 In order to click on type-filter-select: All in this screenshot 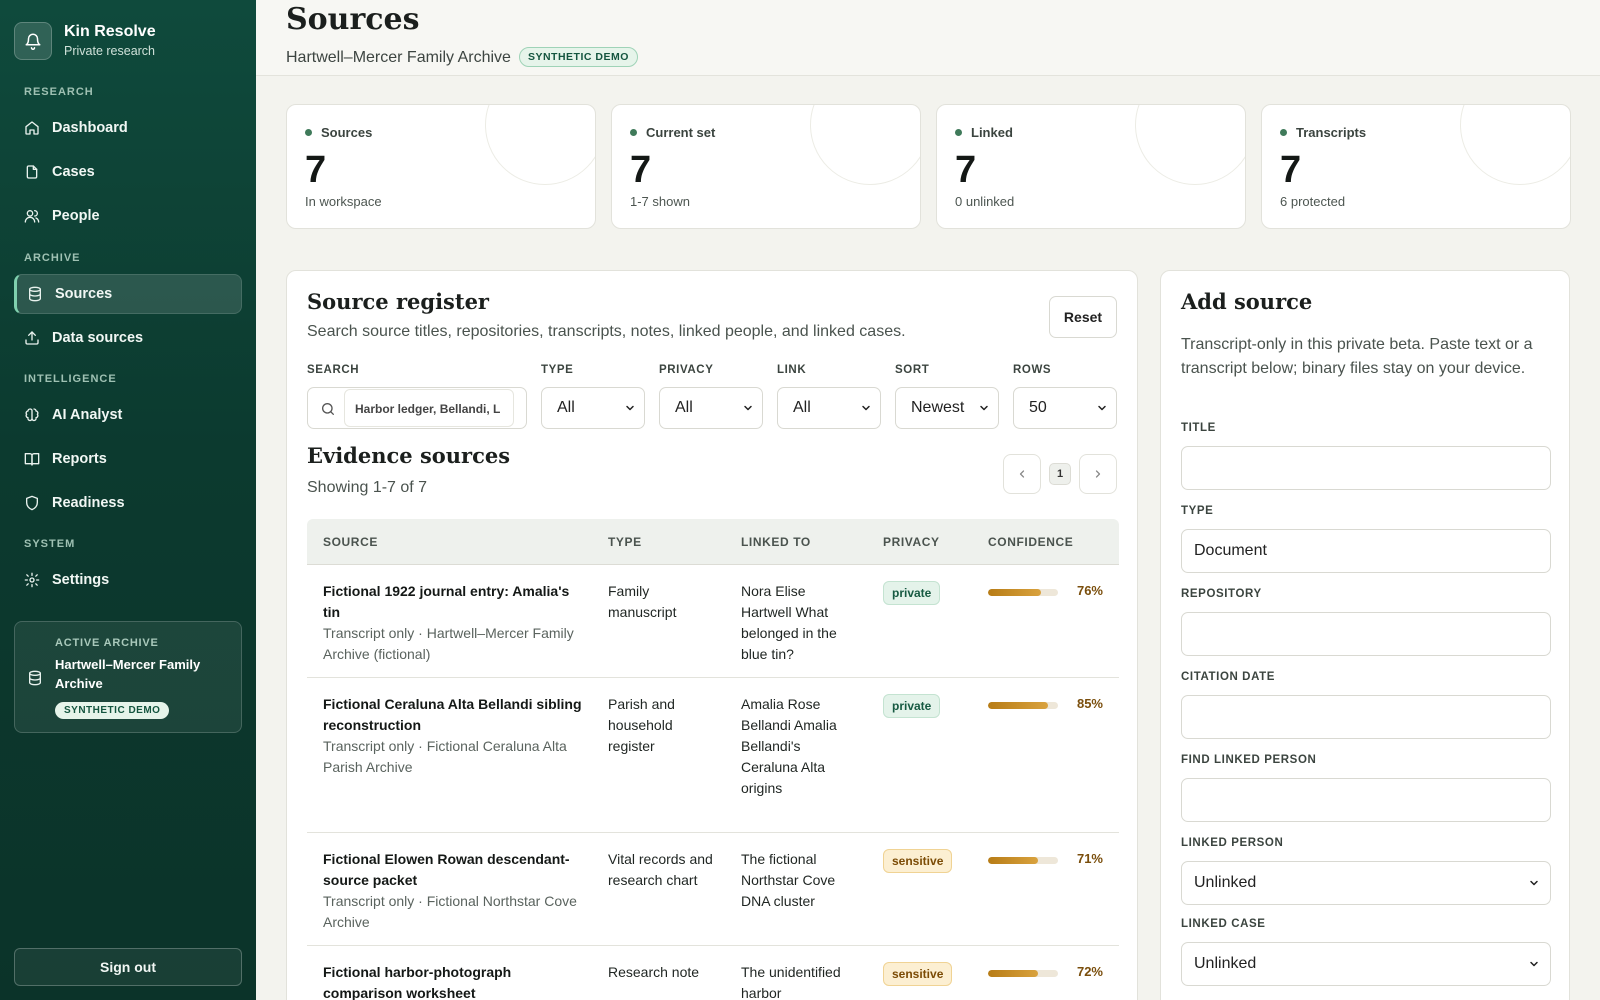, I will do `click(593, 408)`.